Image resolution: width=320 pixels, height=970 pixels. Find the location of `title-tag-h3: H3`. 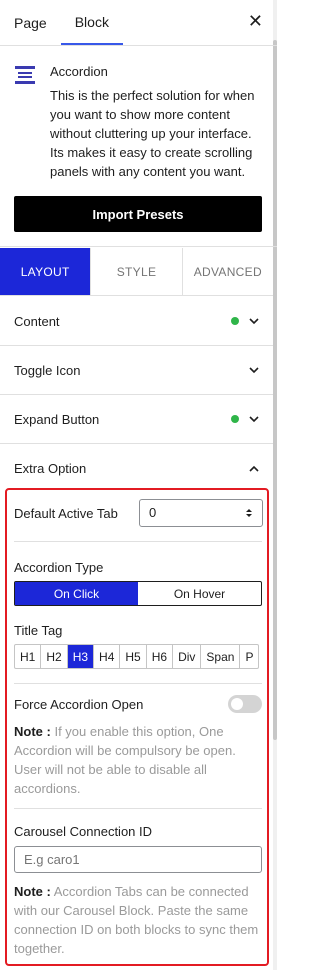

title-tag-h3: H3 is located at coordinates (80, 656).